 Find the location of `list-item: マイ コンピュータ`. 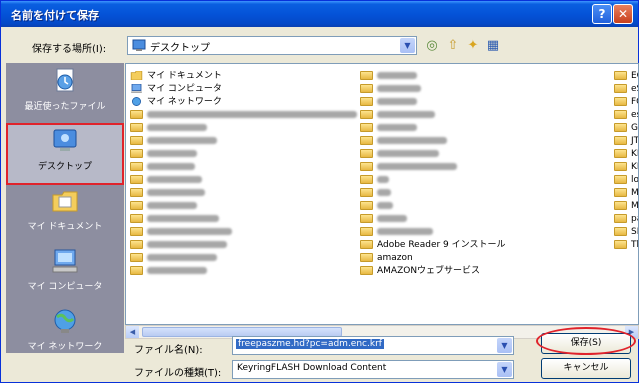

list-item: マイ コンピュータ is located at coordinates (176, 89).